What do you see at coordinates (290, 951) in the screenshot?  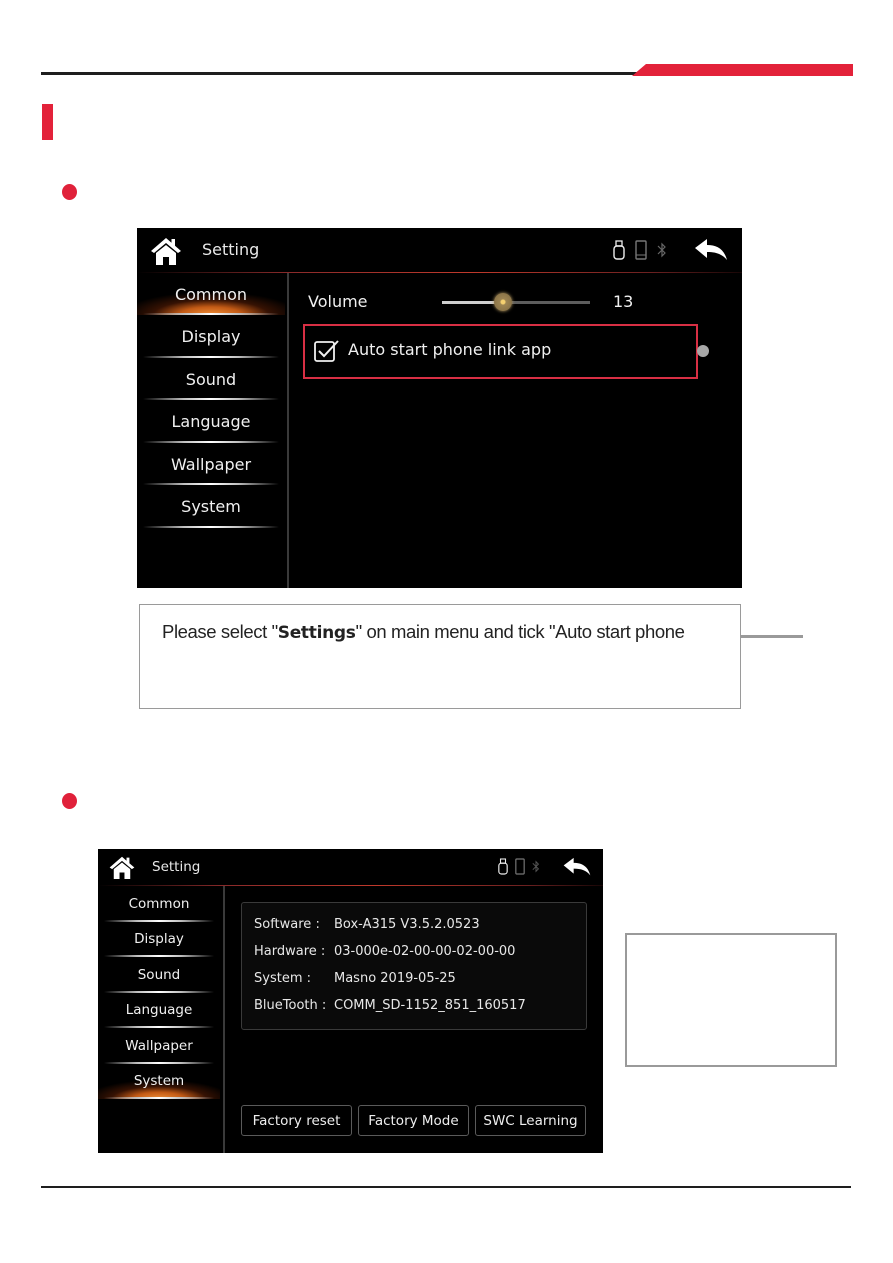 I see `info-key: Hardware :` at bounding box center [290, 951].